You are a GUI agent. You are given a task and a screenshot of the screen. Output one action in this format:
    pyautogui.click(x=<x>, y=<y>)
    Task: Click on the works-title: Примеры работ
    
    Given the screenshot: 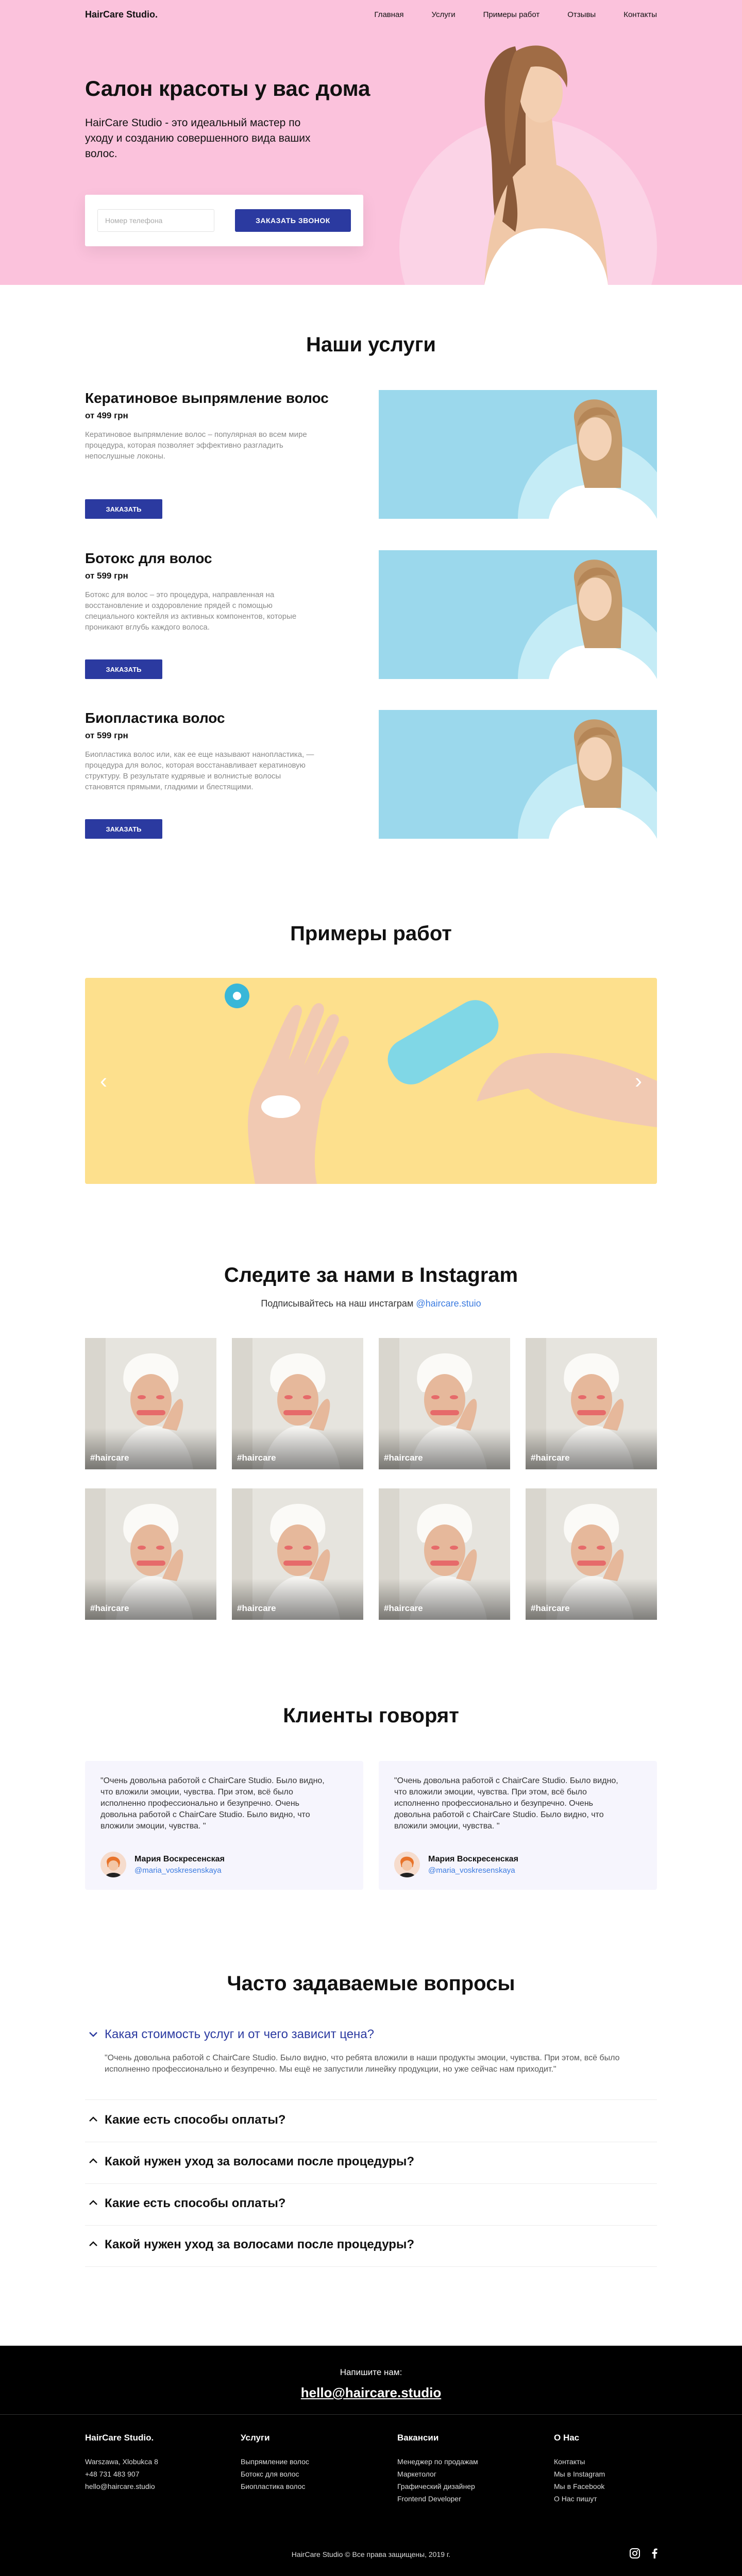 What is the action you would take?
    pyautogui.click(x=371, y=933)
    